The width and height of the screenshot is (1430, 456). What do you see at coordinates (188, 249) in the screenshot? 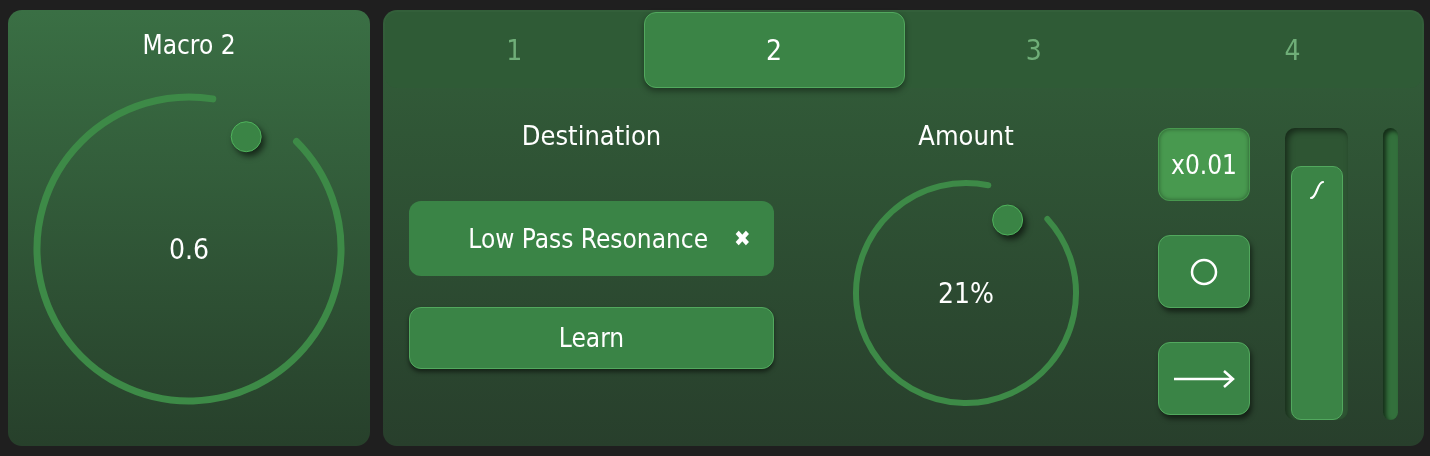
I see `macro-value: 0.6` at bounding box center [188, 249].